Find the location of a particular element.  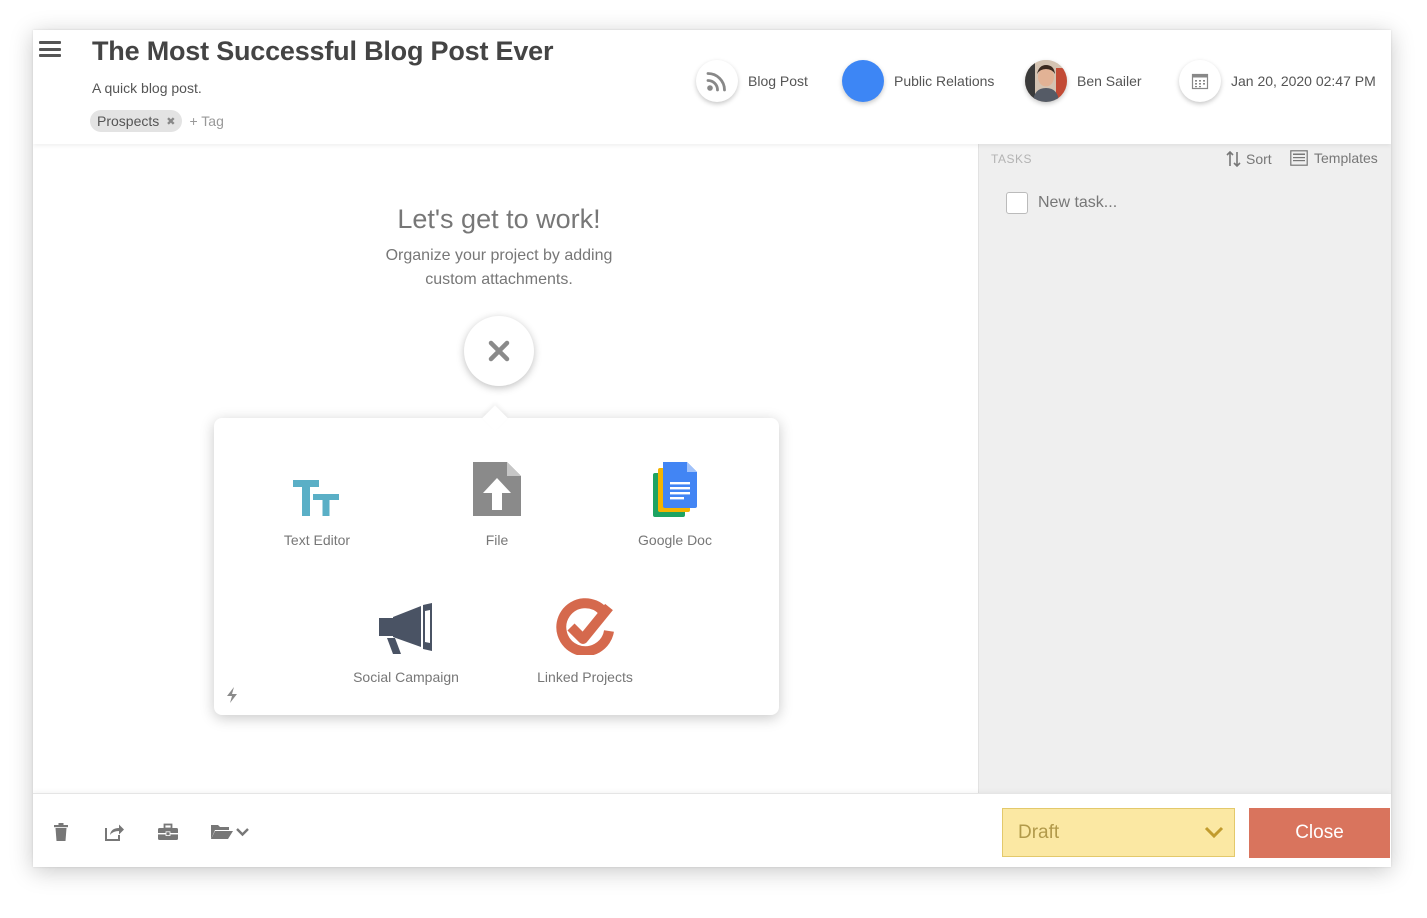

attachment-social-campaign: Social Campaign is located at coordinates (406, 639).